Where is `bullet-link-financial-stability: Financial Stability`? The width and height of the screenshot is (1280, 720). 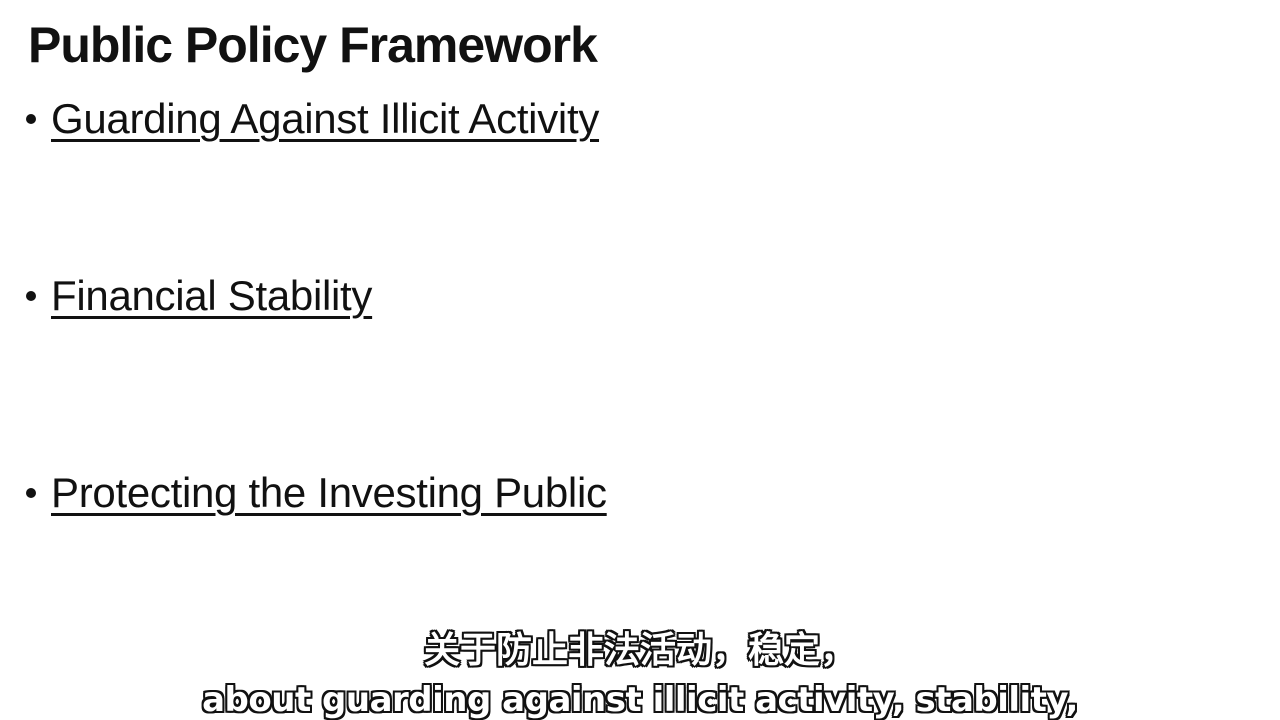 bullet-link-financial-stability: Financial Stability is located at coordinates (211, 296).